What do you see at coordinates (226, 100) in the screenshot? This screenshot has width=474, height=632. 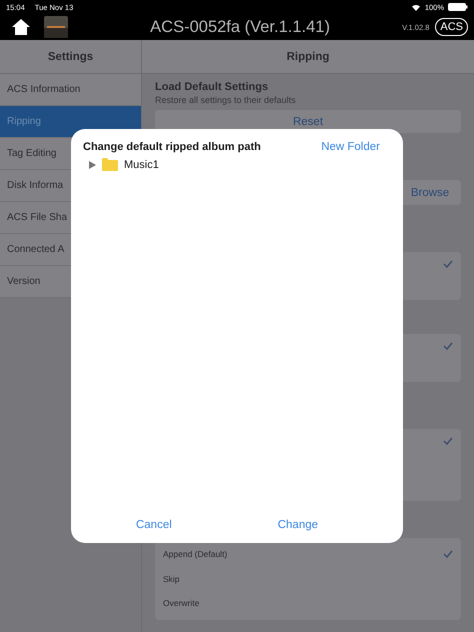 I see `section-subtitle: Restore all settings to their defaults` at bounding box center [226, 100].